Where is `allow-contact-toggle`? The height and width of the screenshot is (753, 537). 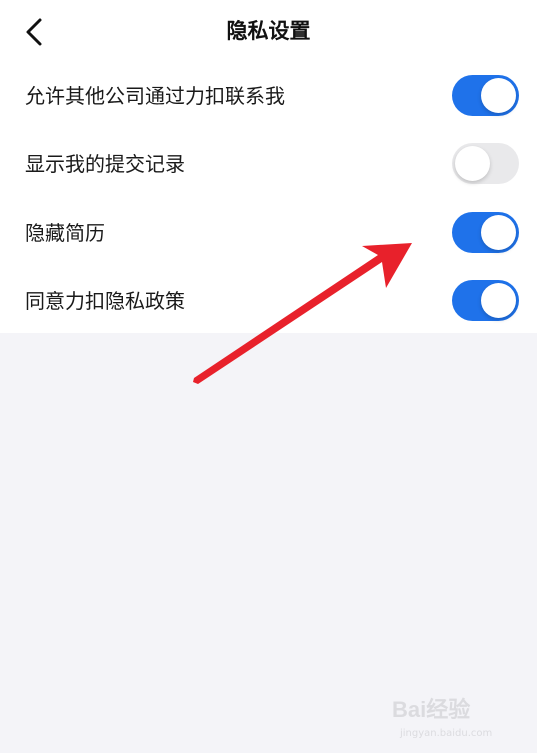
allow-contact-toggle is located at coordinates (485, 95).